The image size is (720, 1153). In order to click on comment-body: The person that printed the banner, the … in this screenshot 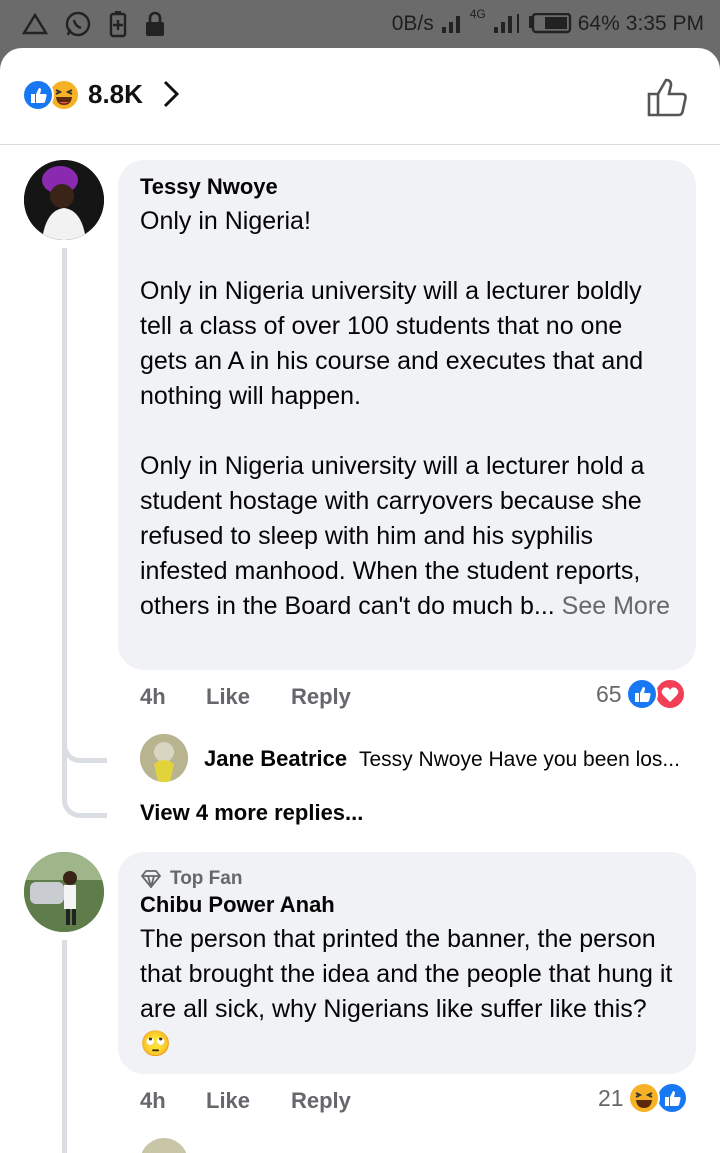, I will do `click(410, 974)`.